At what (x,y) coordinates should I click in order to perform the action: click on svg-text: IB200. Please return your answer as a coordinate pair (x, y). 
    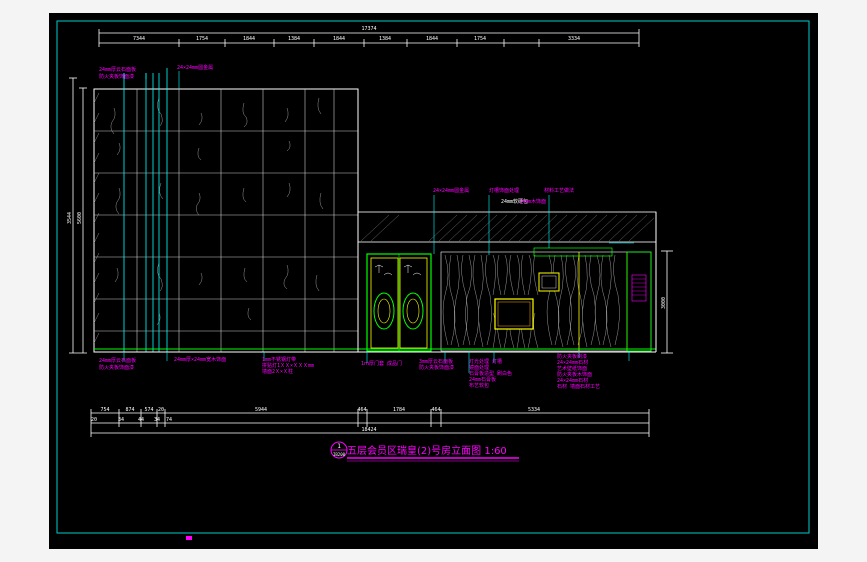
    Looking at the image, I should click on (339, 454).